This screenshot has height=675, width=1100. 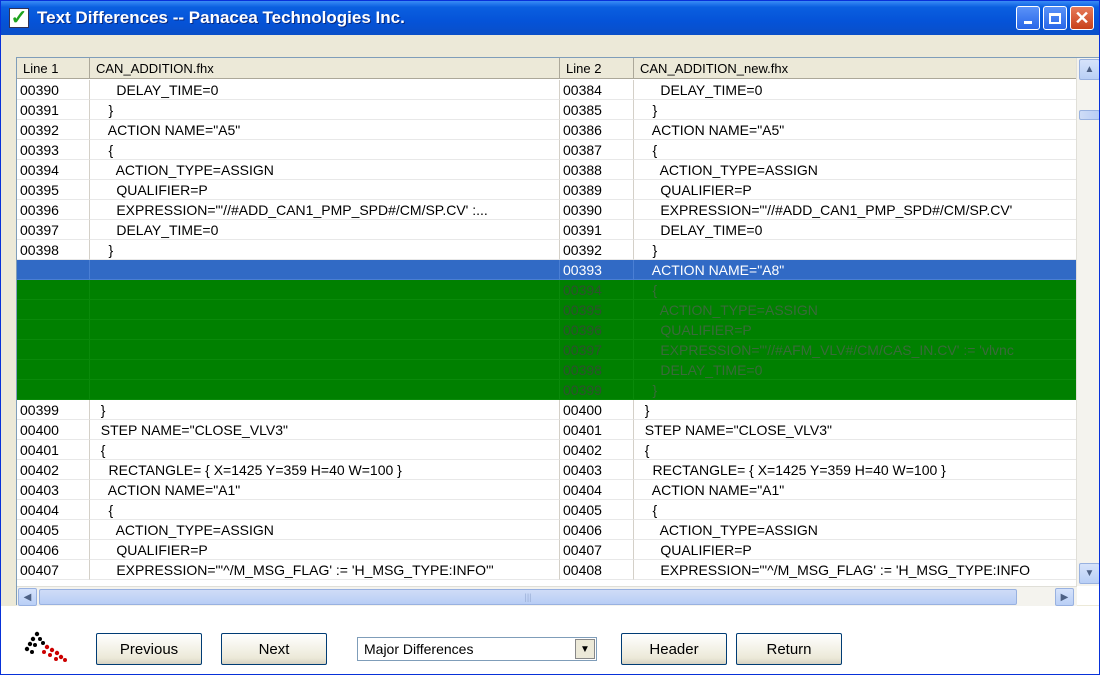 I want to click on text-left: QUALIFIER=P, so click(x=325, y=550).